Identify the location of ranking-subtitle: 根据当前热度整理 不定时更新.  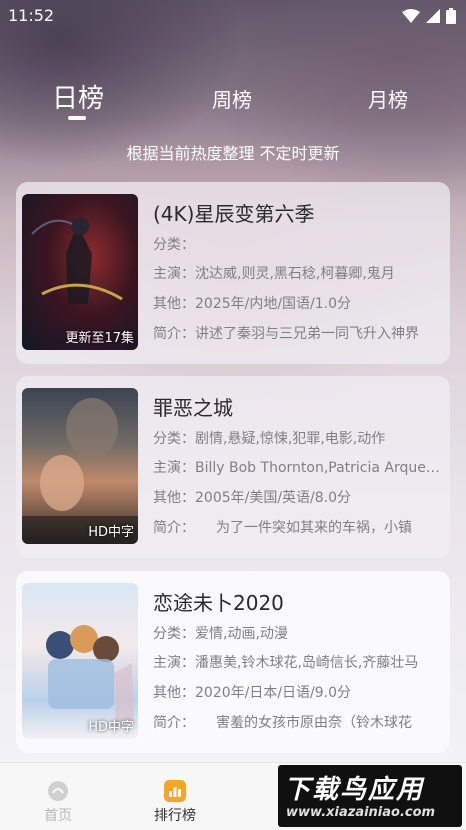
(233, 153).